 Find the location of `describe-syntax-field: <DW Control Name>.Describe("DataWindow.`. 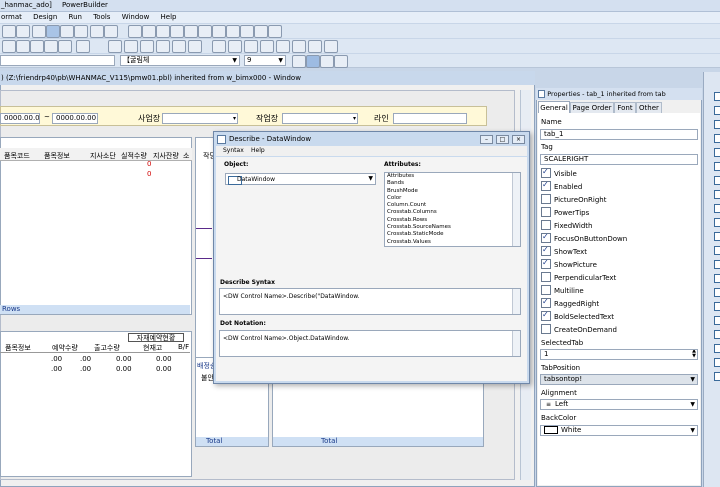

describe-syntax-field: <DW Control Name>.Describe("DataWindow. is located at coordinates (370, 301).